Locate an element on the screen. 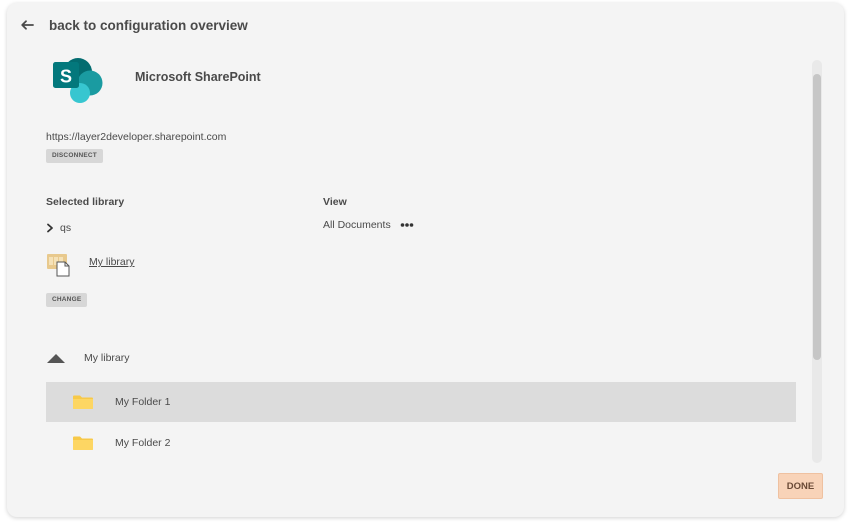  view-value: All Documents is located at coordinates (357, 225).